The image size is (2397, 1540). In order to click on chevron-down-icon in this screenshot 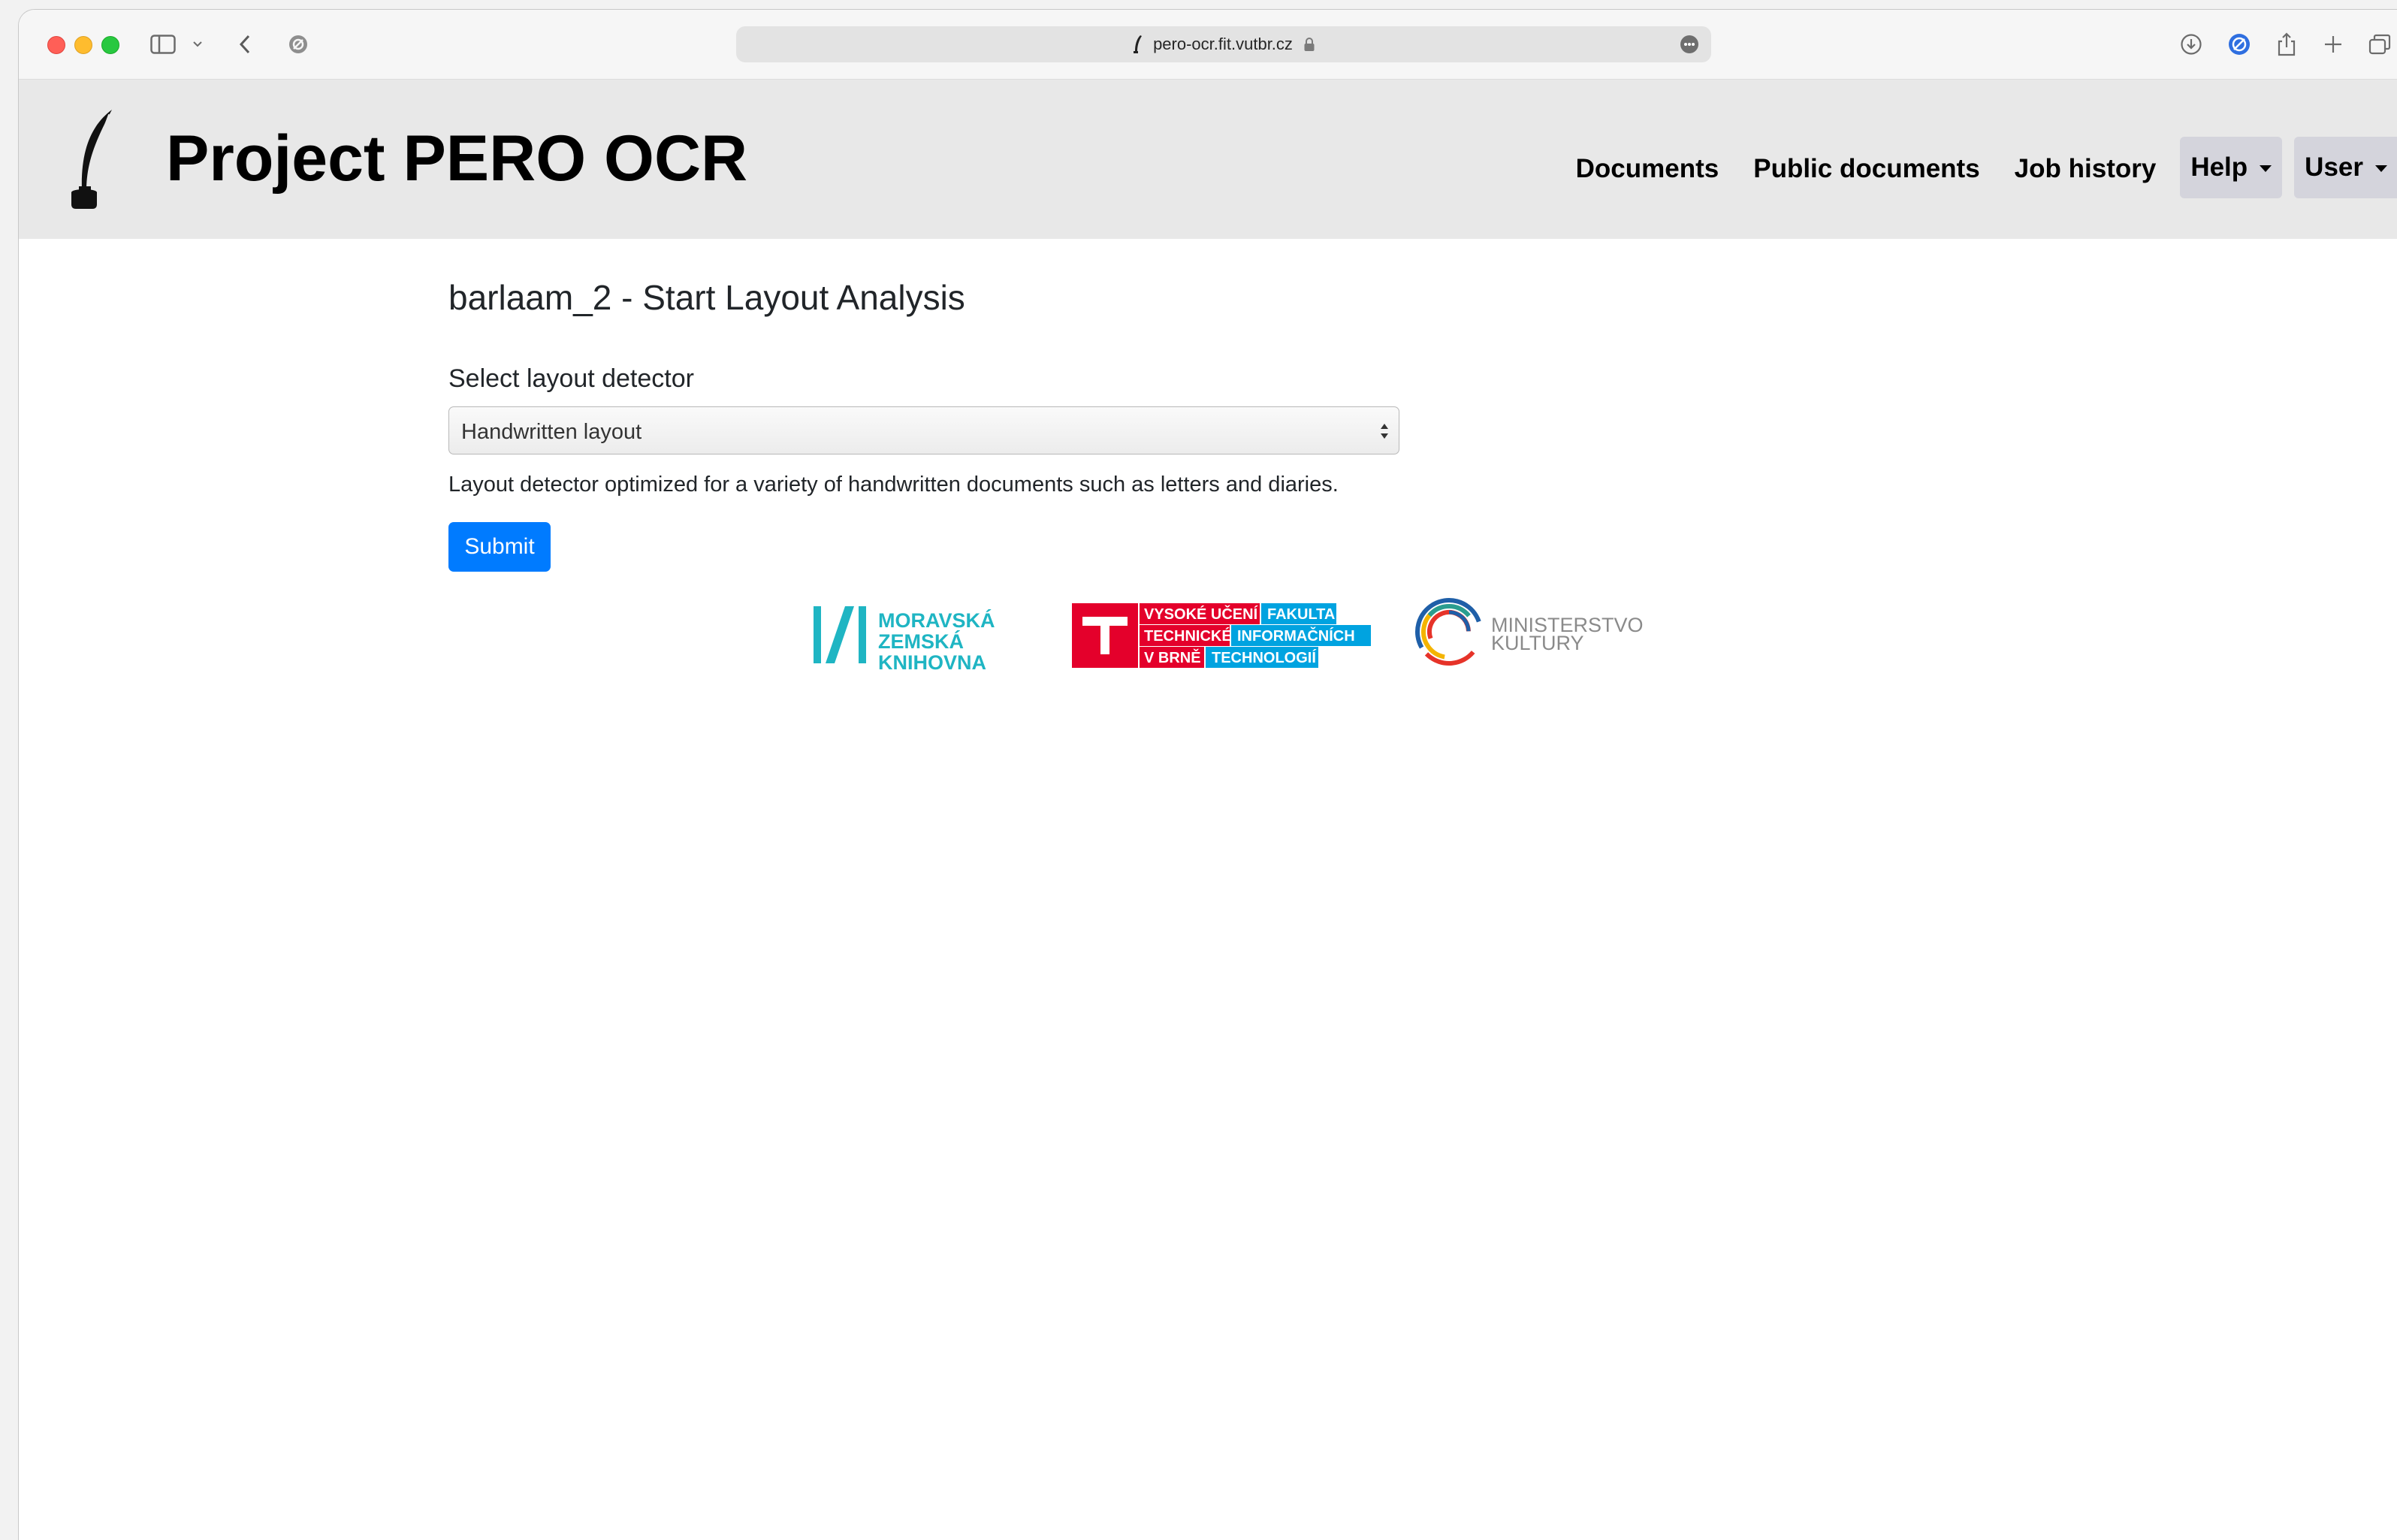, I will do `click(197, 44)`.